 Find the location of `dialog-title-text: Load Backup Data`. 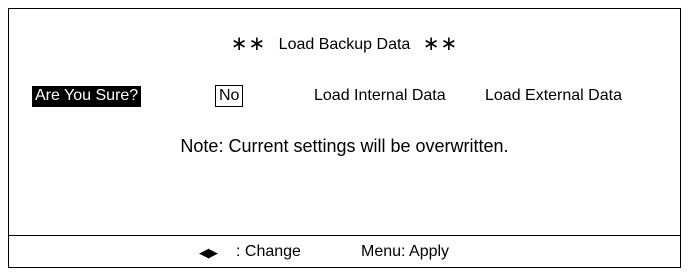

dialog-title-text: Load Backup Data is located at coordinates (344, 44).